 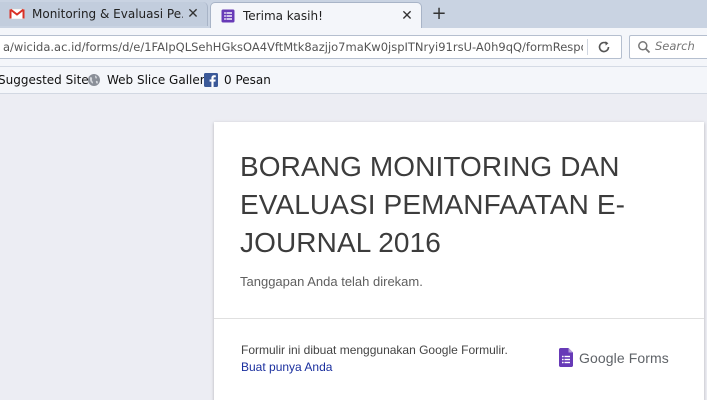 I want to click on google-forms-wordmark: Google Forms, so click(x=624, y=357).